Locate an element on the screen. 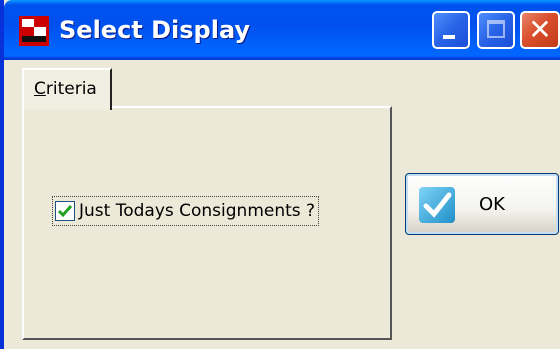 This screenshot has width=560, height=349. close-icon: ✕ is located at coordinates (540, 29).